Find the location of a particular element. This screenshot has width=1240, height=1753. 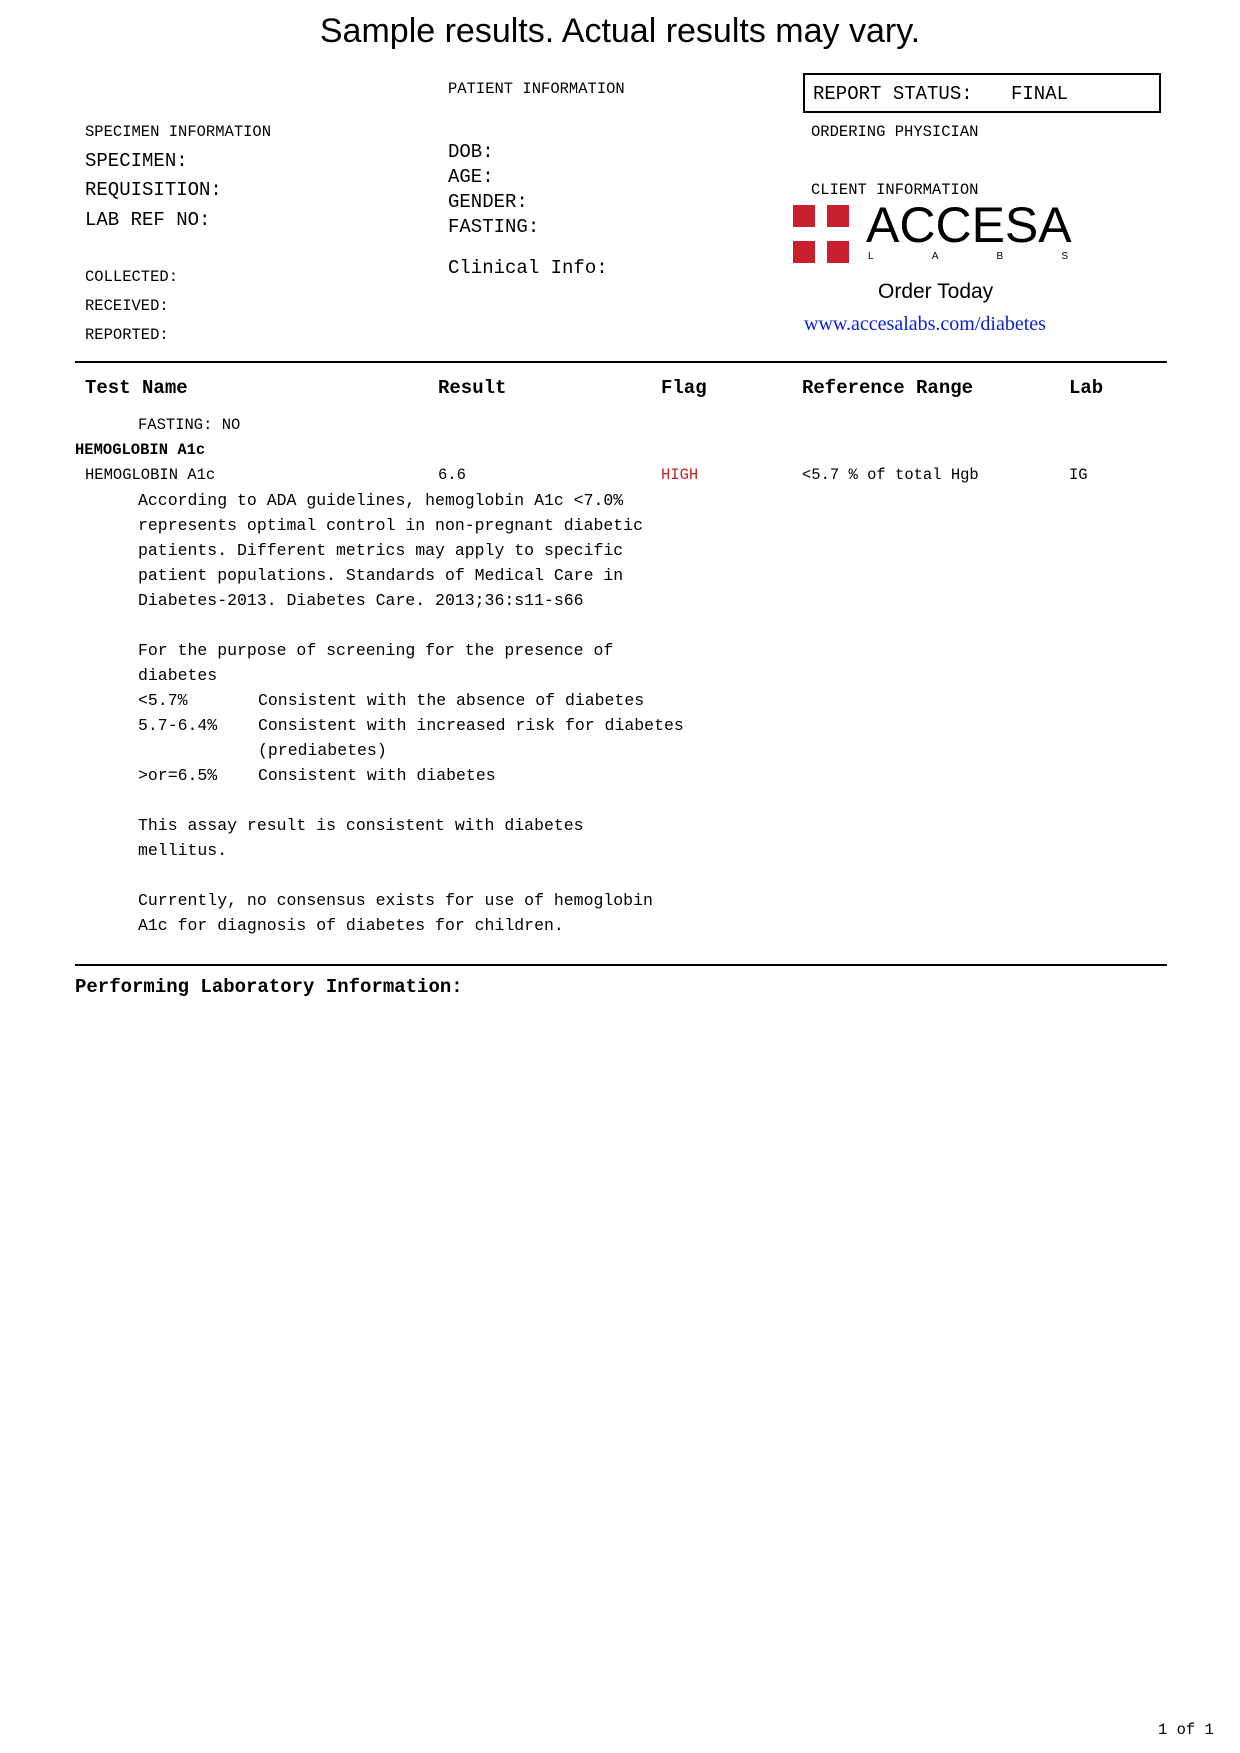

range-text: Consistent with the absence of diabetes is located at coordinates (451, 700).